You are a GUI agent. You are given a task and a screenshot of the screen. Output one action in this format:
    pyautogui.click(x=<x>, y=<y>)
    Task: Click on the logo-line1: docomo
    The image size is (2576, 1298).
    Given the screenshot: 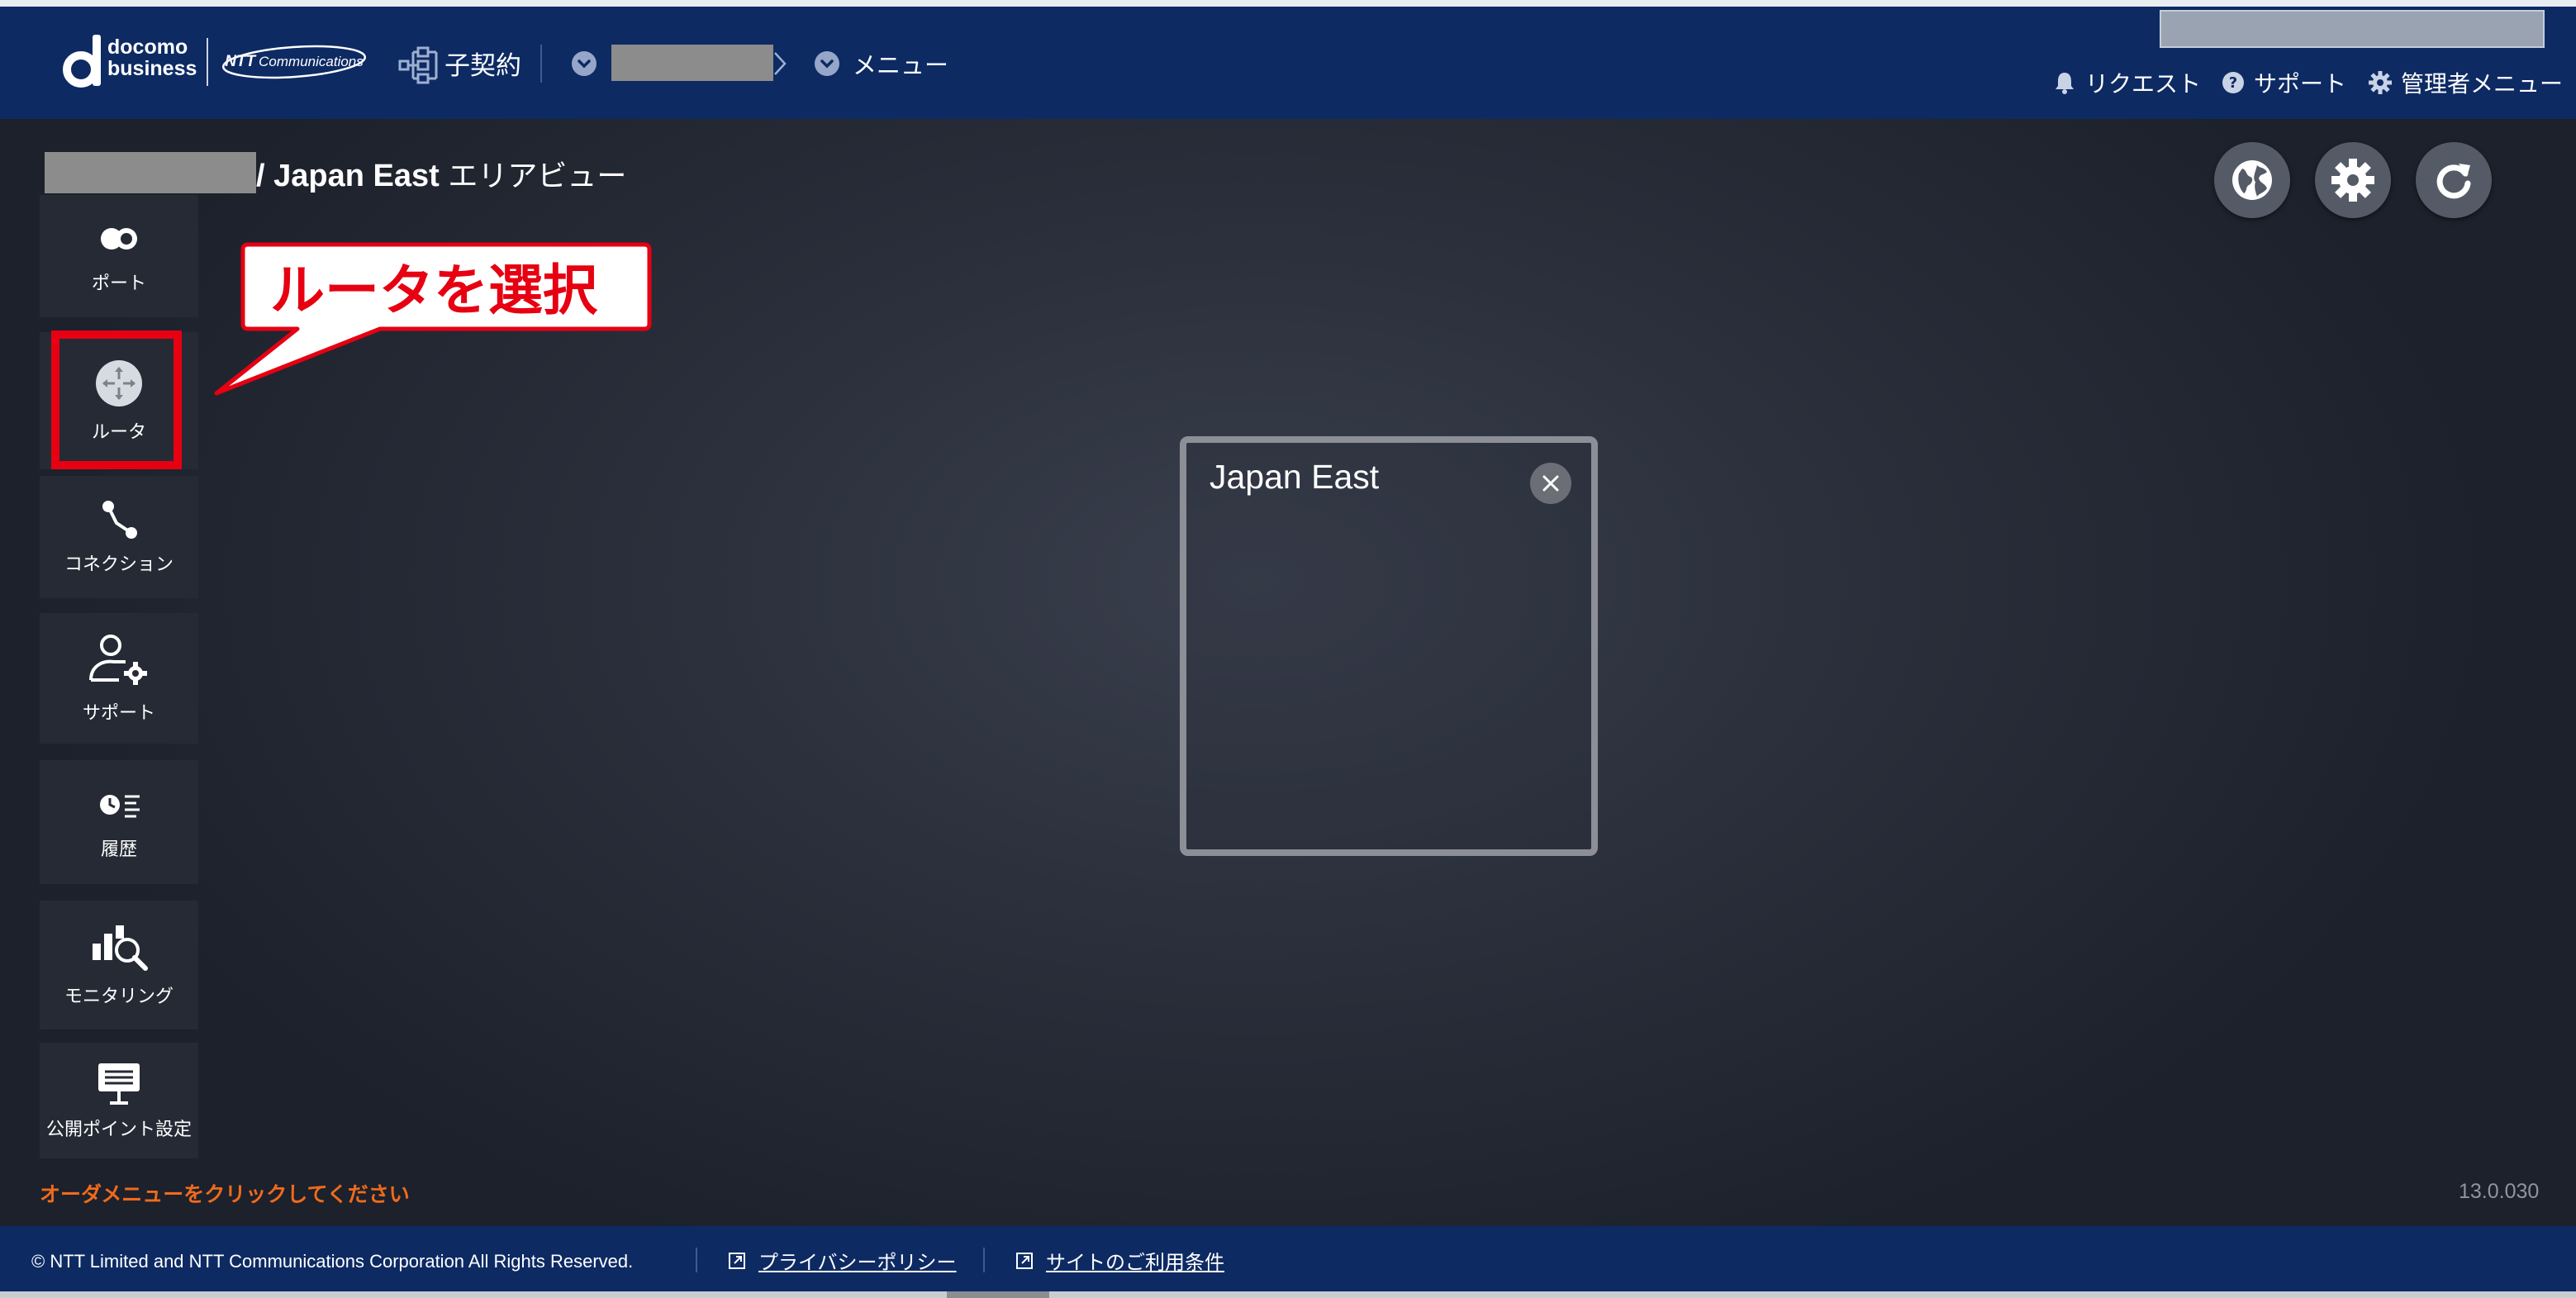 What is the action you would take?
    pyautogui.click(x=147, y=47)
    